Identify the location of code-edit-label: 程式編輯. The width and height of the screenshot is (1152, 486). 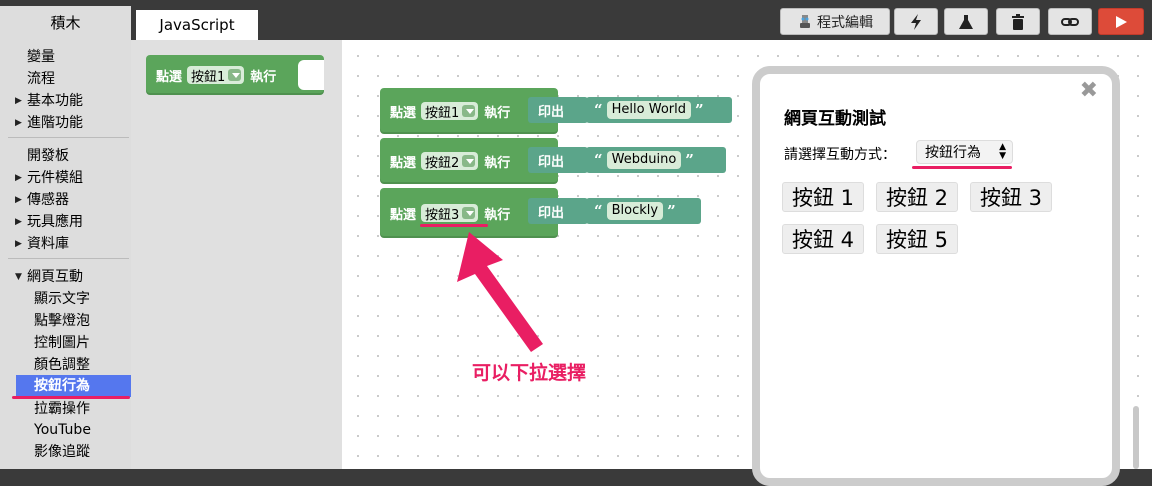
(845, 22).